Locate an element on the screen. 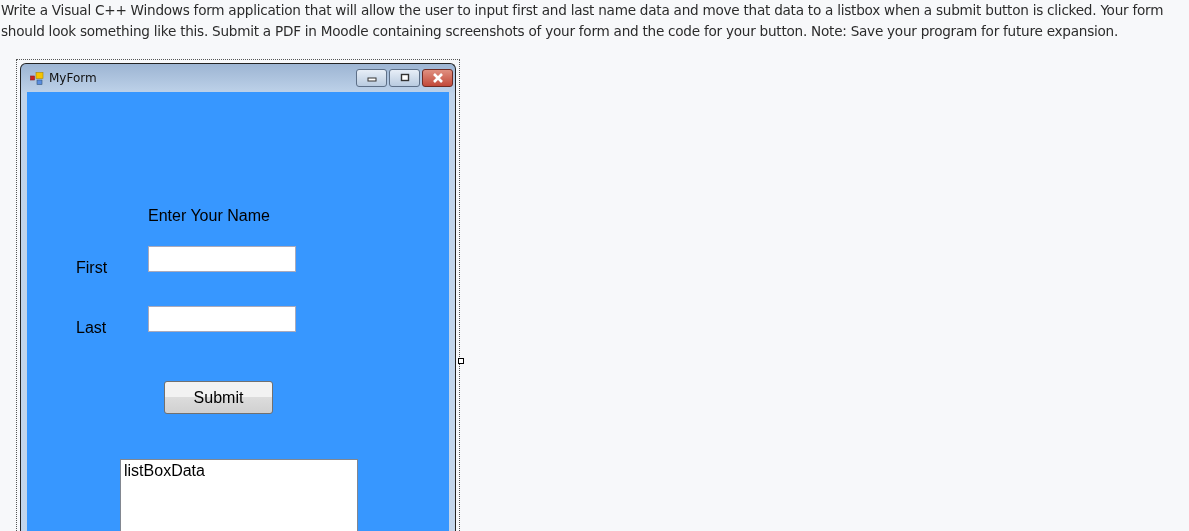  maximize-button is located at coordinates (404, 78).